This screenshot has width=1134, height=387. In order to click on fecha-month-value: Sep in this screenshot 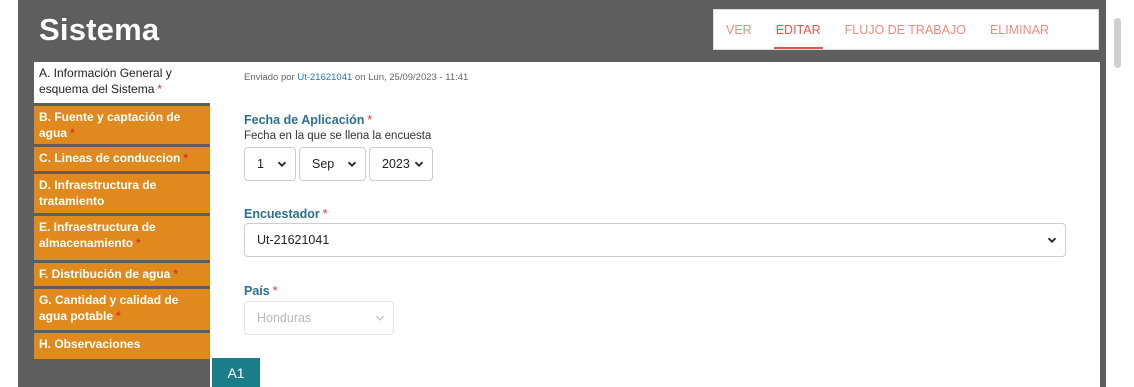, I will do `click(323, 164)`.